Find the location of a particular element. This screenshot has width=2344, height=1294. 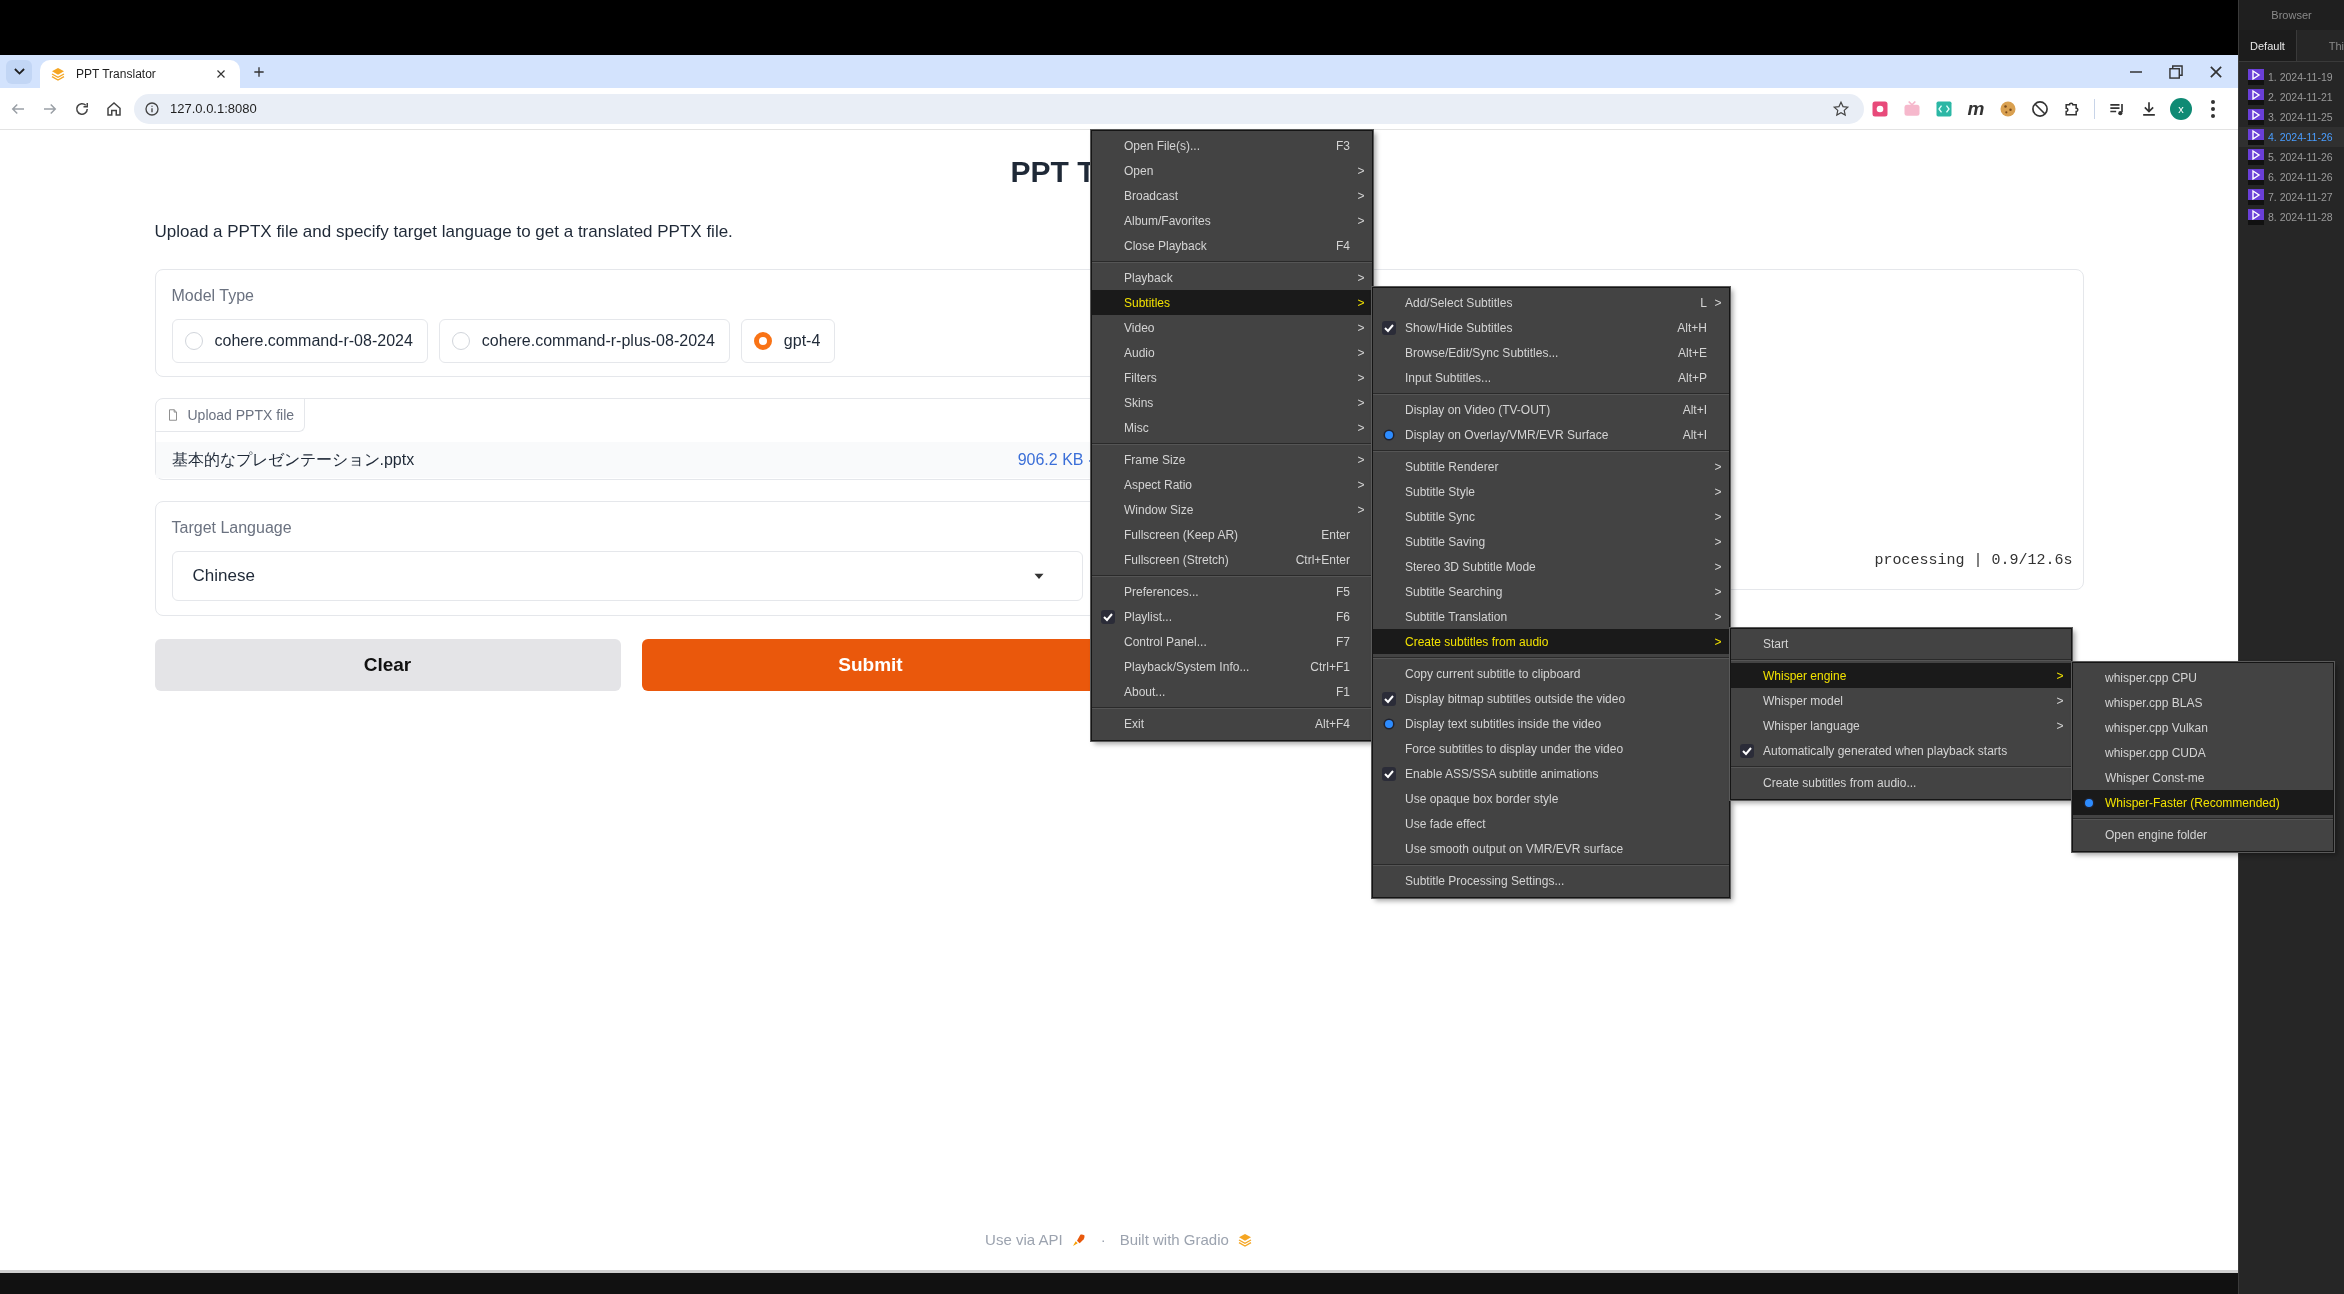

playlist-tab: Thi is located at coordinates (2320, 45).